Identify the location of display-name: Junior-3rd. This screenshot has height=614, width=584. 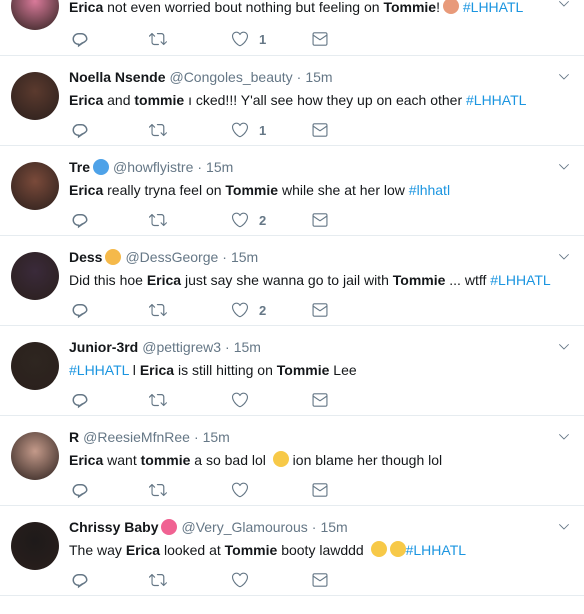
(103, 347).